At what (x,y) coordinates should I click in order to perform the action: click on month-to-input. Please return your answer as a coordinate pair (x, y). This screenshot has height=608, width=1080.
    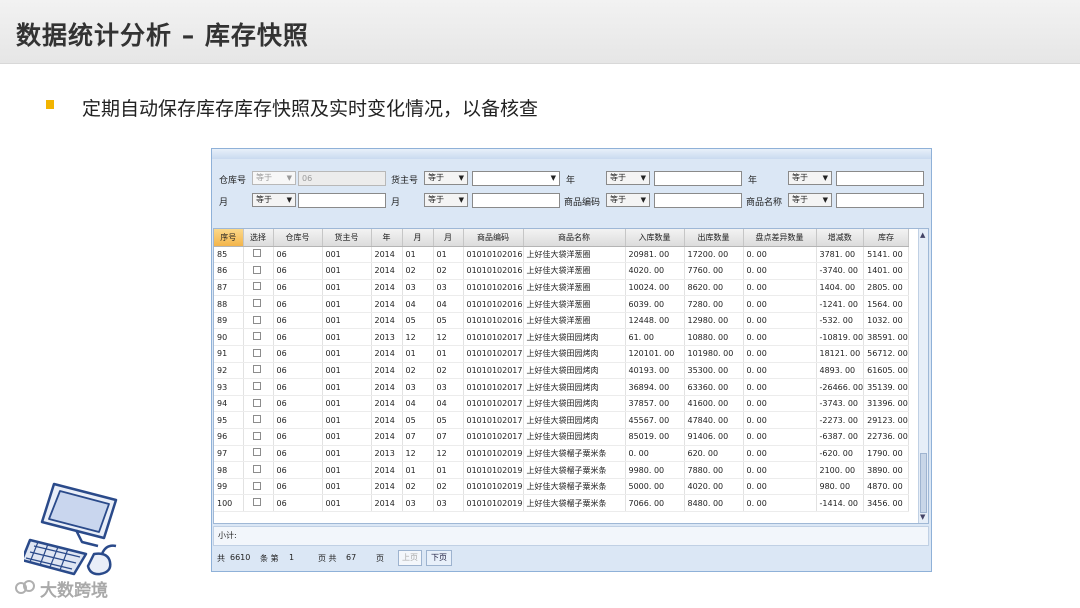
    Looking at the image, I should click on (516, 200).